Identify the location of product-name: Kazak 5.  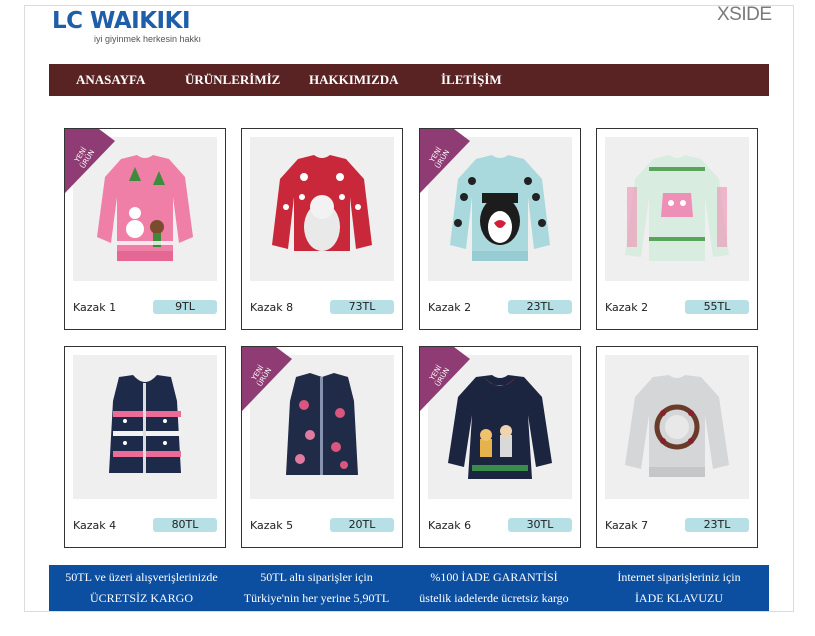
(272, 525).